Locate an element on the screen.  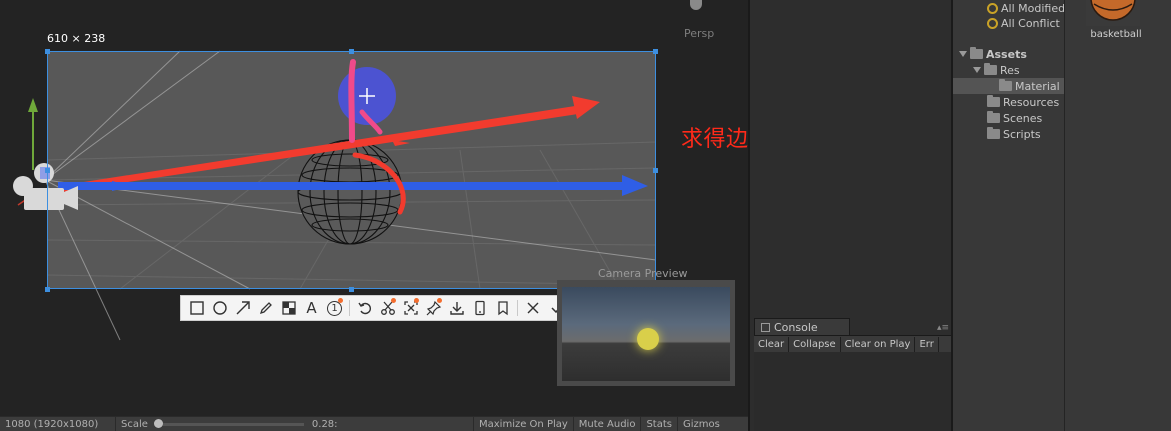
console-toolbar: Clear Collapse Clear on Play Err is located at coordinates (853, 343).